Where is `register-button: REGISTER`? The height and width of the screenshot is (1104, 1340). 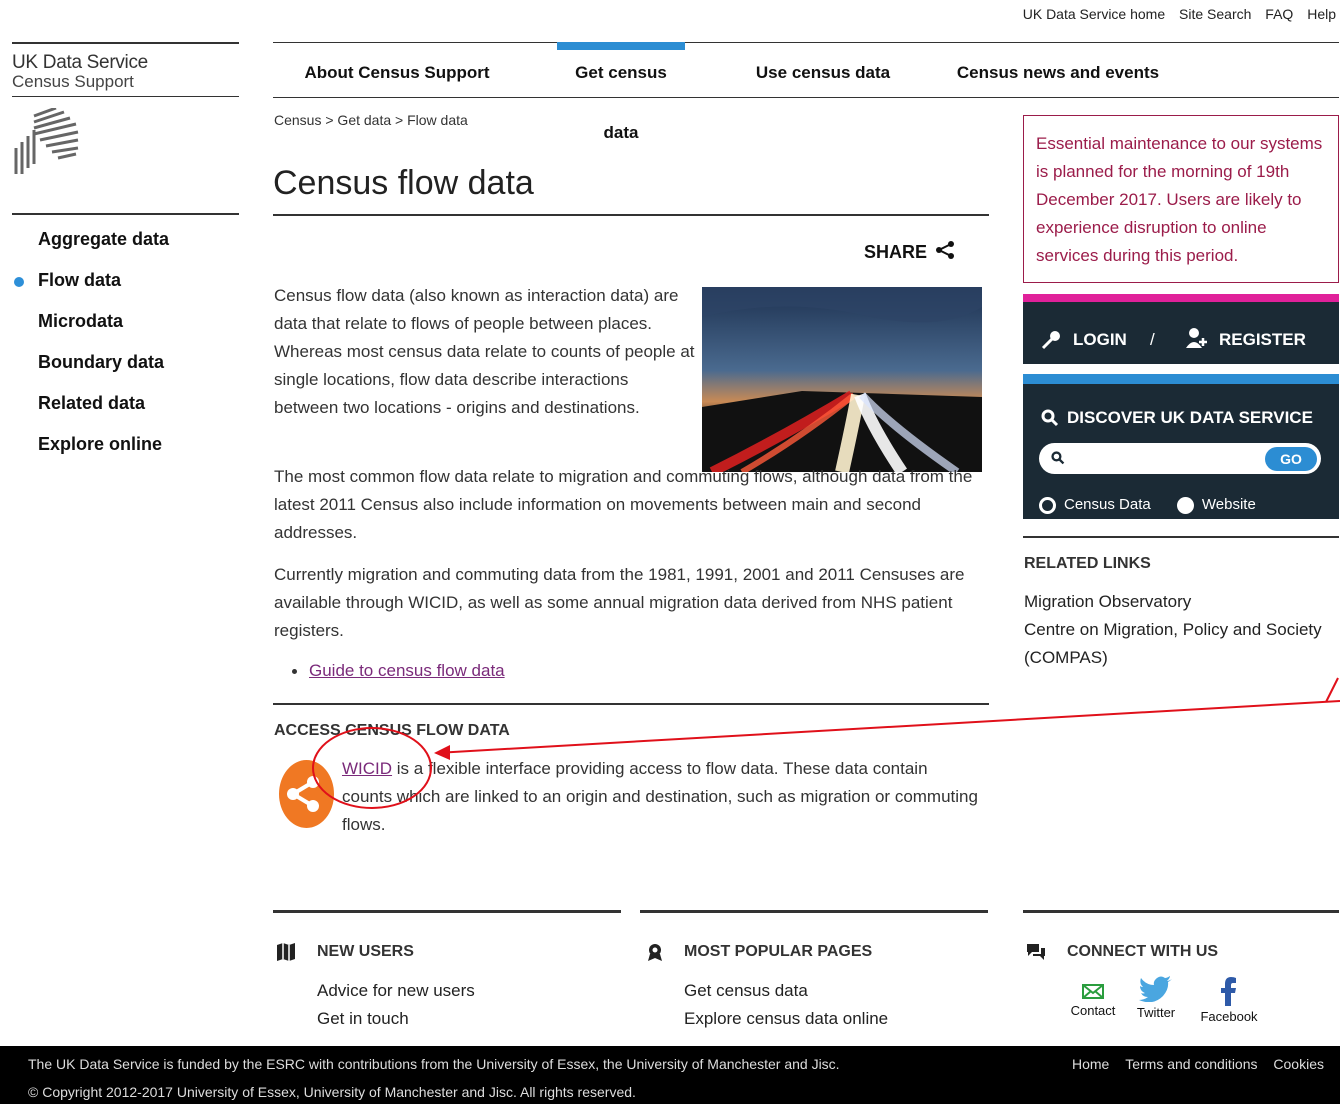
register-button: REGISTER is located at coordinates (1262, 340).